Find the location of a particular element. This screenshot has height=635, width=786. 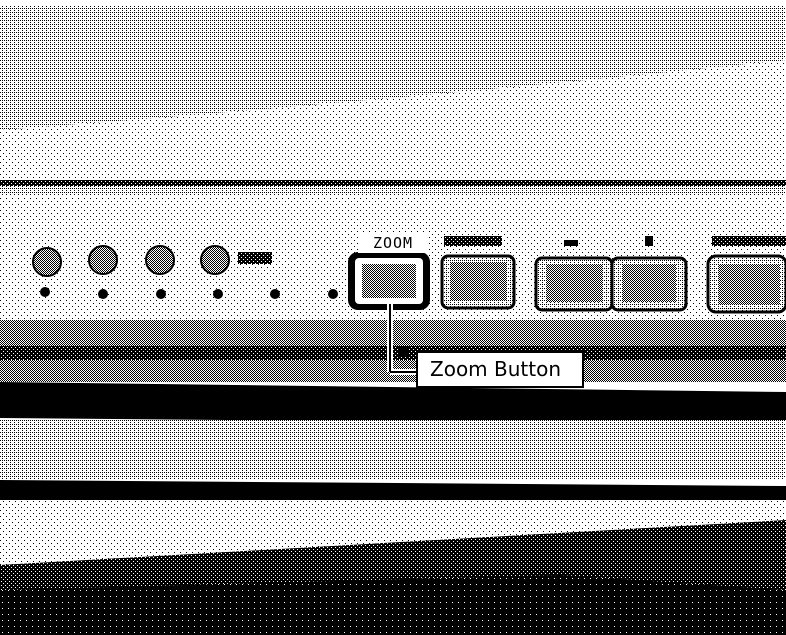

zoom-button-label: ZOOM is located at coordinates (393, 243).